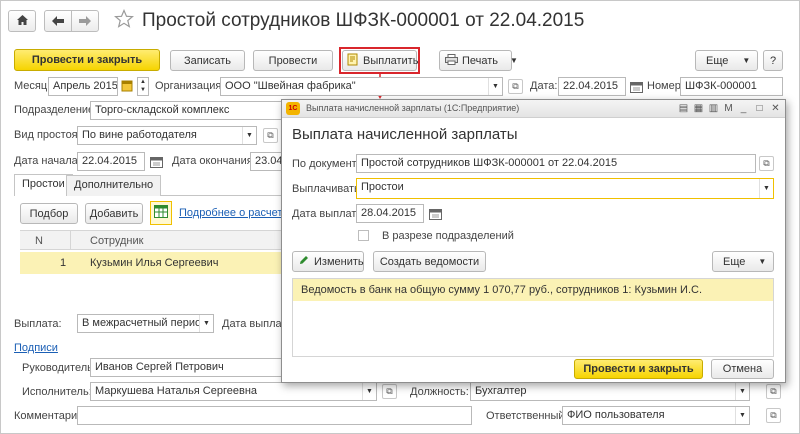  I want to click on row-number: 1, so click(63, 263).